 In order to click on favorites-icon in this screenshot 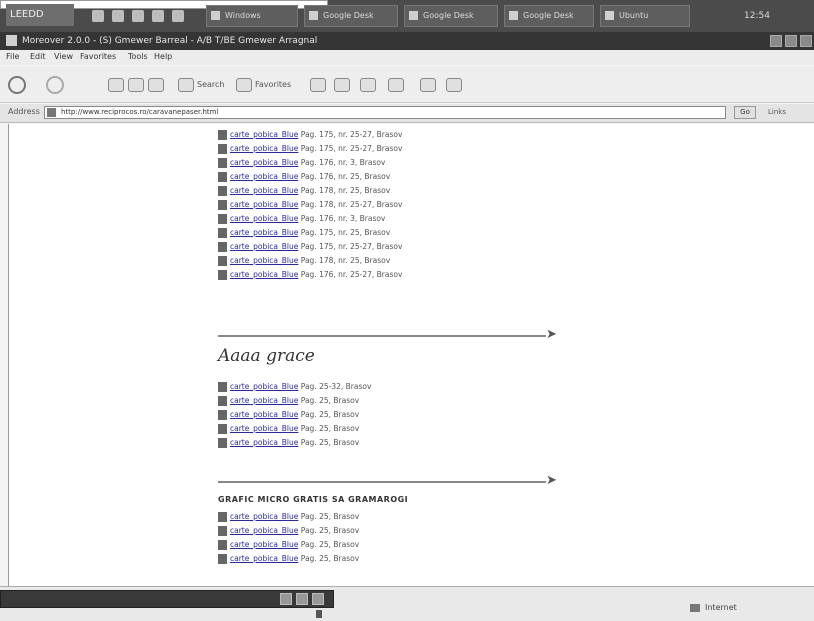, I will do `click(244, 85)`.